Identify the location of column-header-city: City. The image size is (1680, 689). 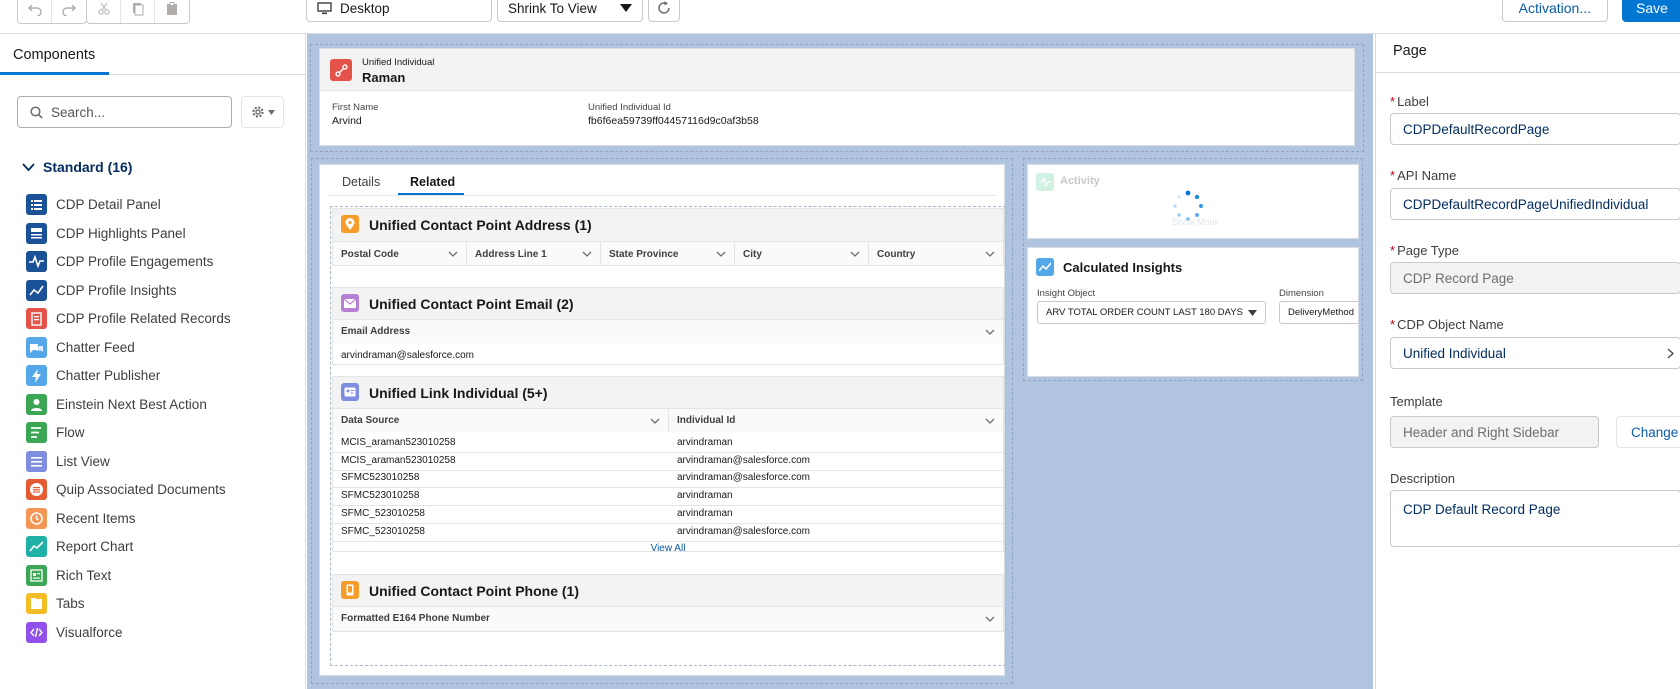
(802, 254).